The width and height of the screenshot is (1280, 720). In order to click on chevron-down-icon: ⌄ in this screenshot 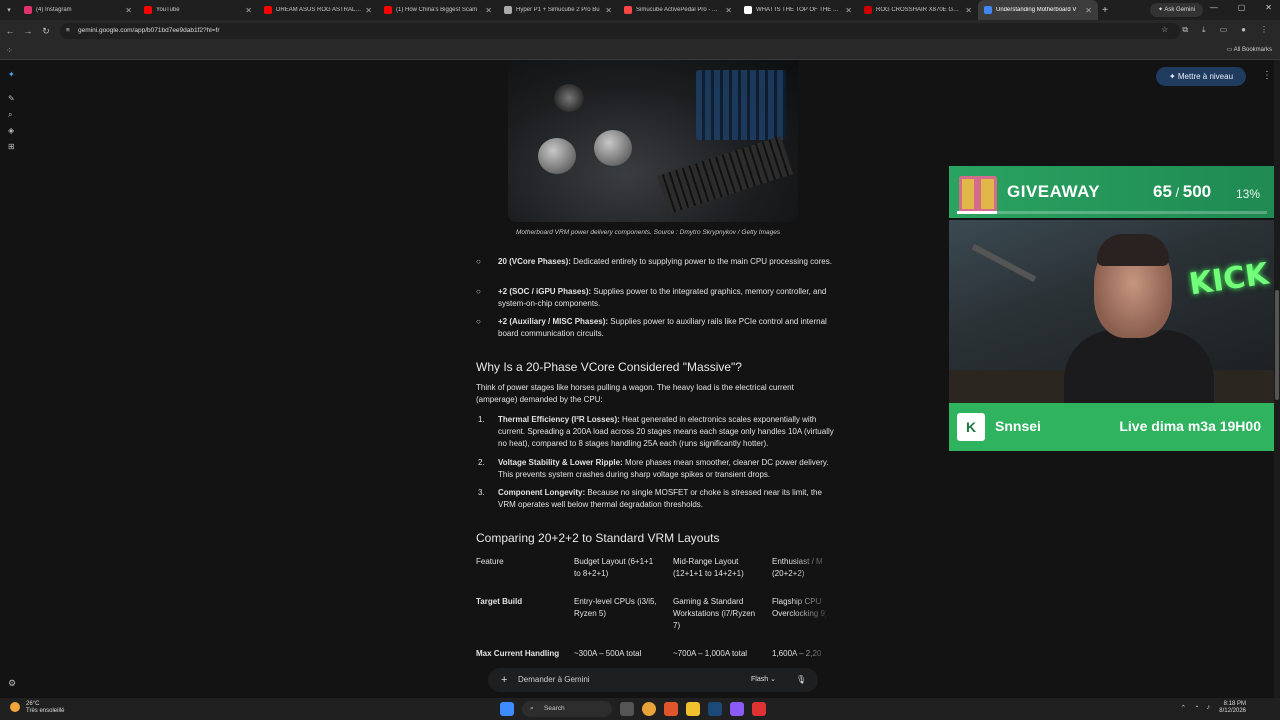, I will do `click(773, 679)`.